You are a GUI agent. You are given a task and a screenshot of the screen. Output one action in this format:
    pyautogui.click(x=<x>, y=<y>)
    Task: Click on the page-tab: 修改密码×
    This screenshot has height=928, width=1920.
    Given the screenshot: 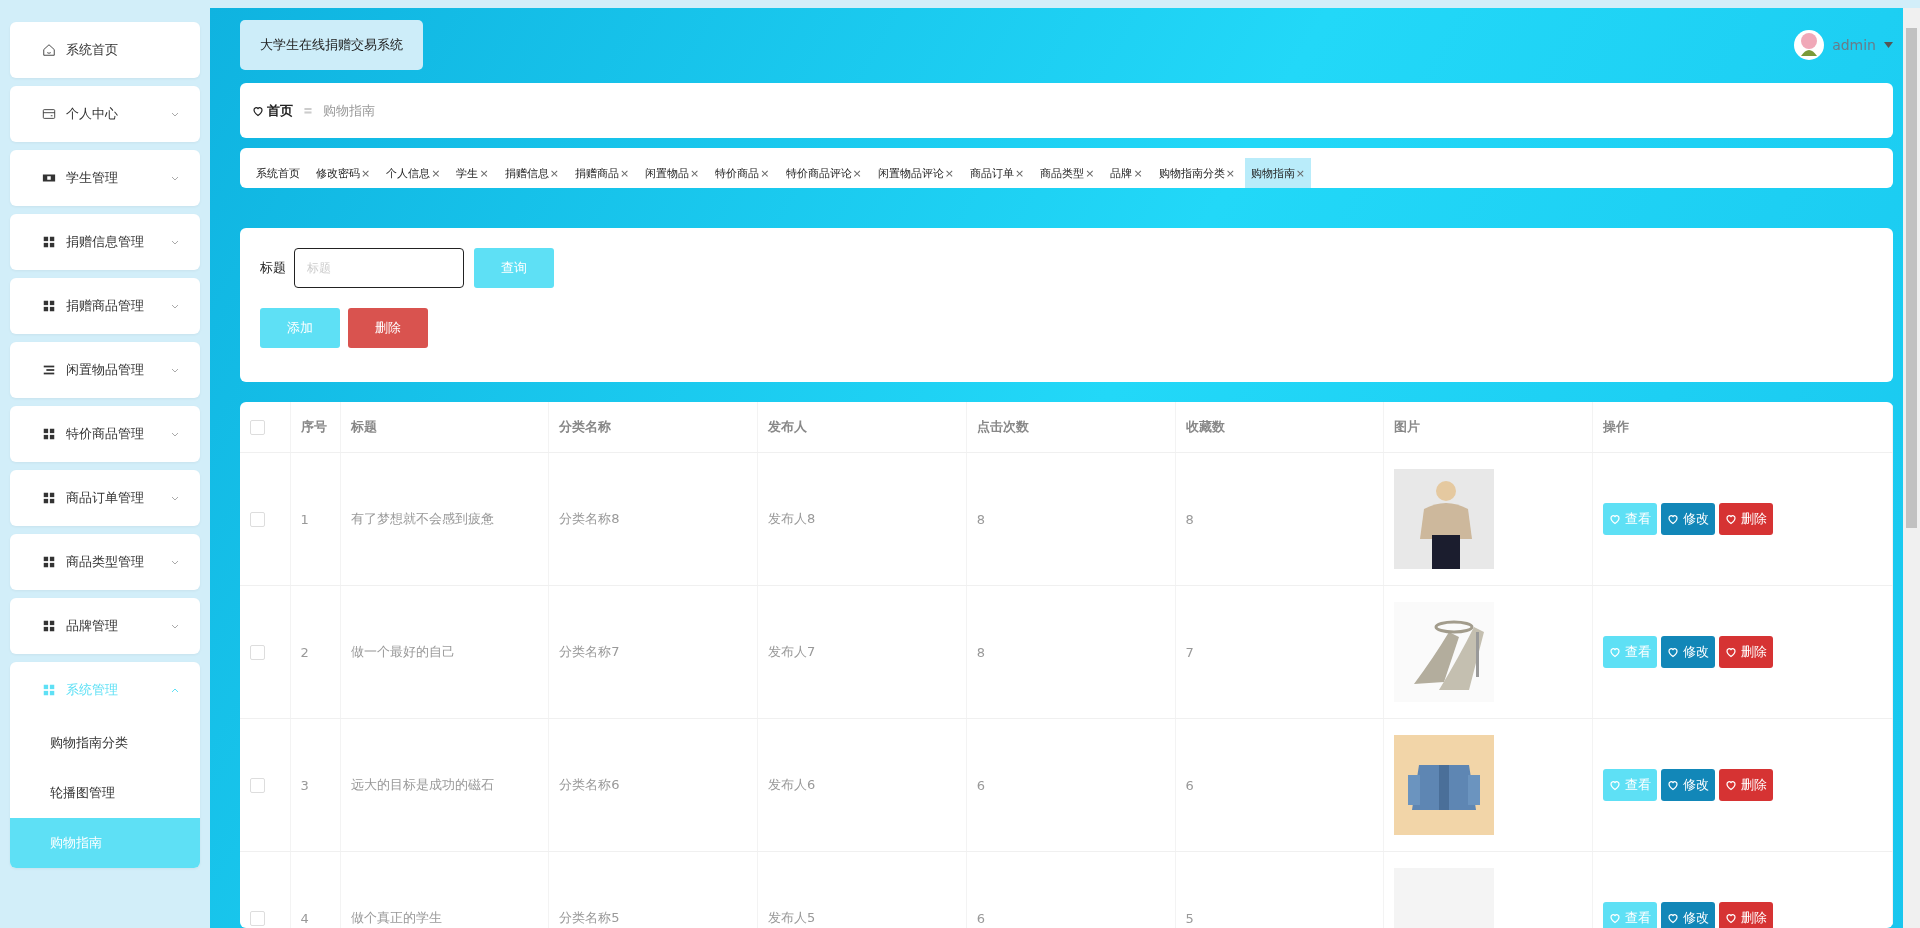 What is the action you would take?
    pyautogui.click(x=343, y=173)
    